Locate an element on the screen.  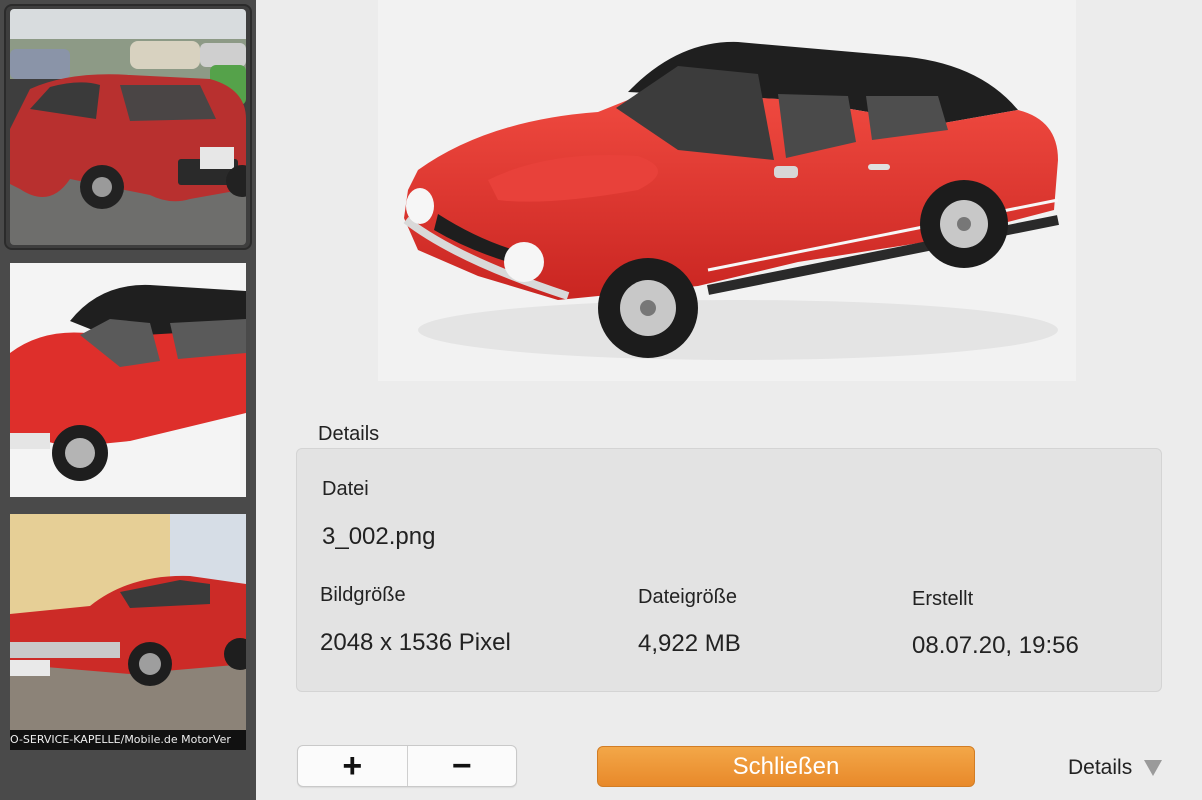
created-label: Erstellt is located at coordinates (943, 599).